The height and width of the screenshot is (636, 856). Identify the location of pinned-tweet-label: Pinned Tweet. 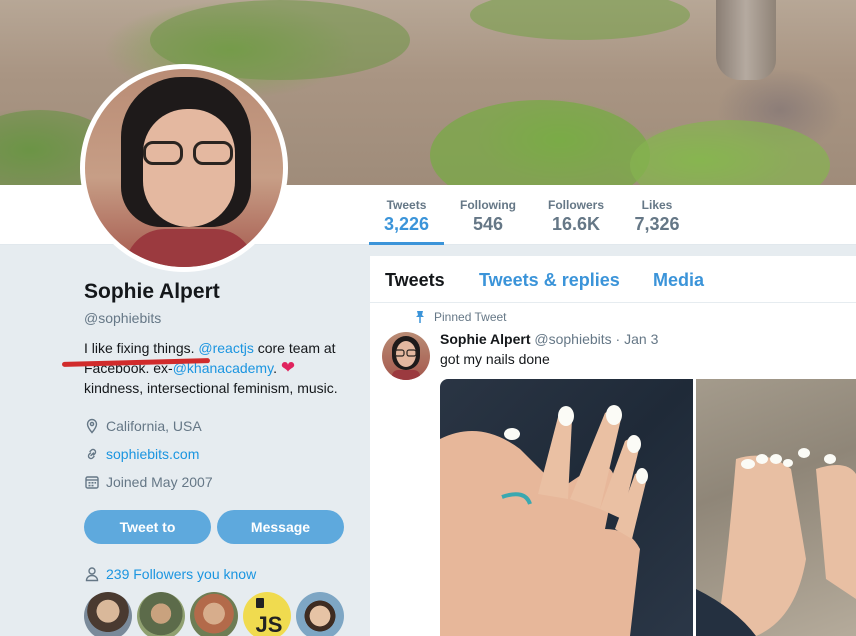
(461, 317).